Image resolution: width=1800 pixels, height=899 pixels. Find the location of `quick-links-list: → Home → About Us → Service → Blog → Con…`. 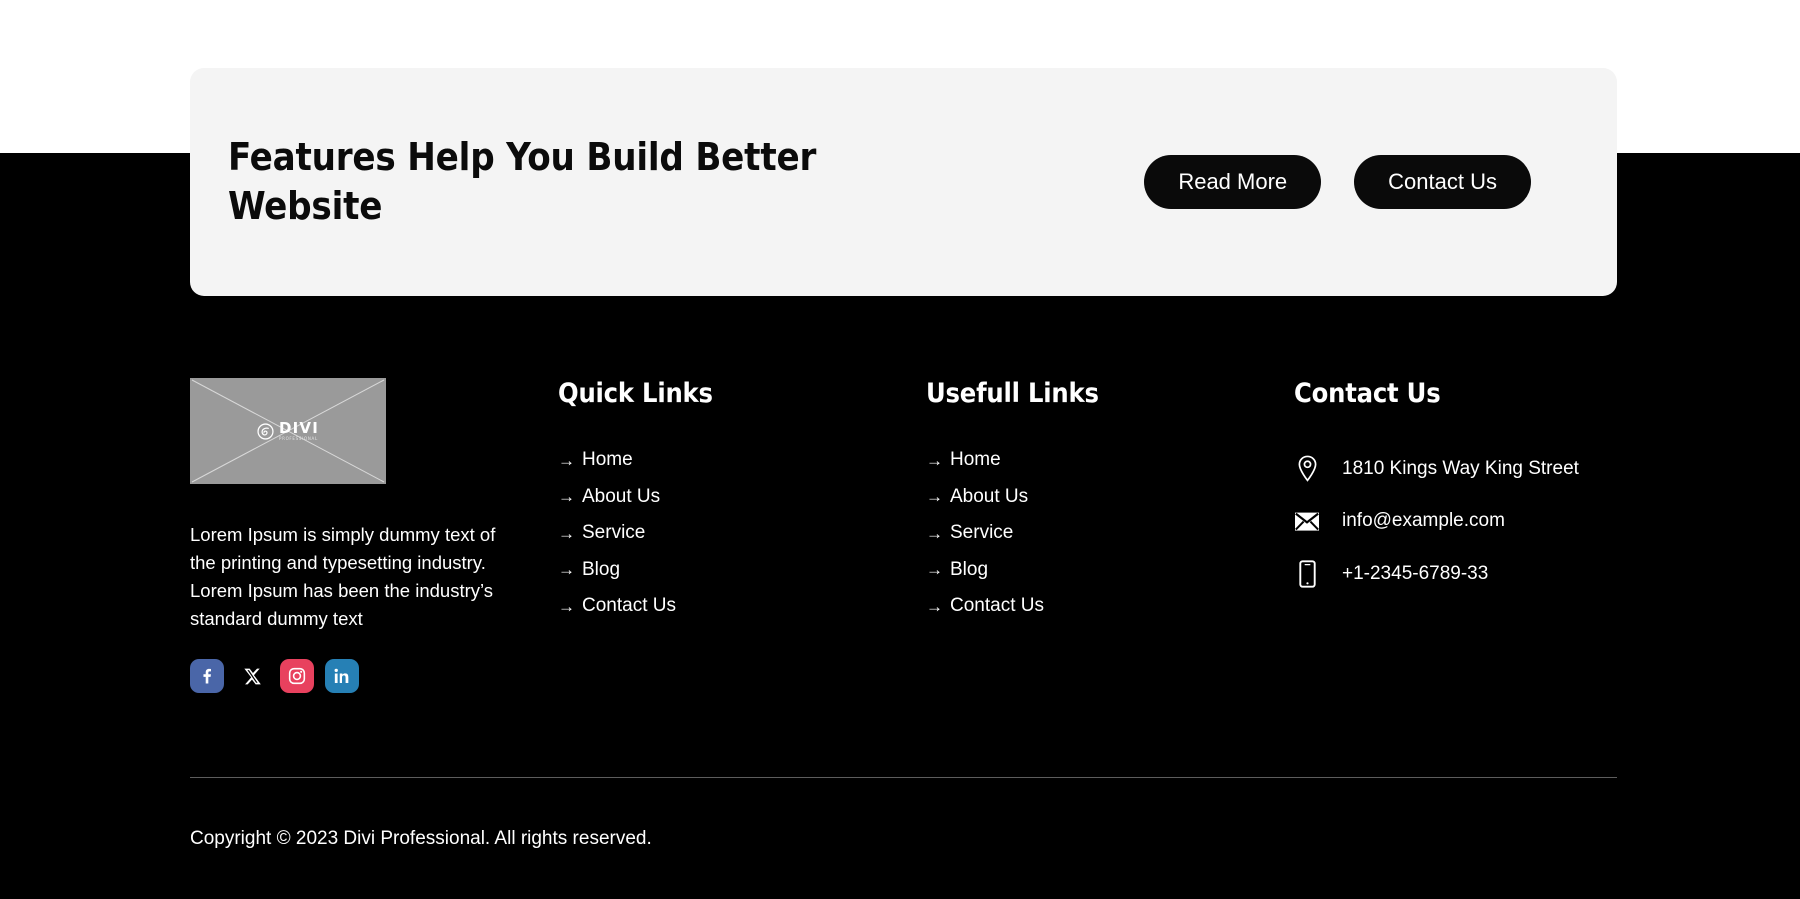

quick-links-list: → Home → About Us → Service → Blog → Con… is located at coordinates (742, 533).